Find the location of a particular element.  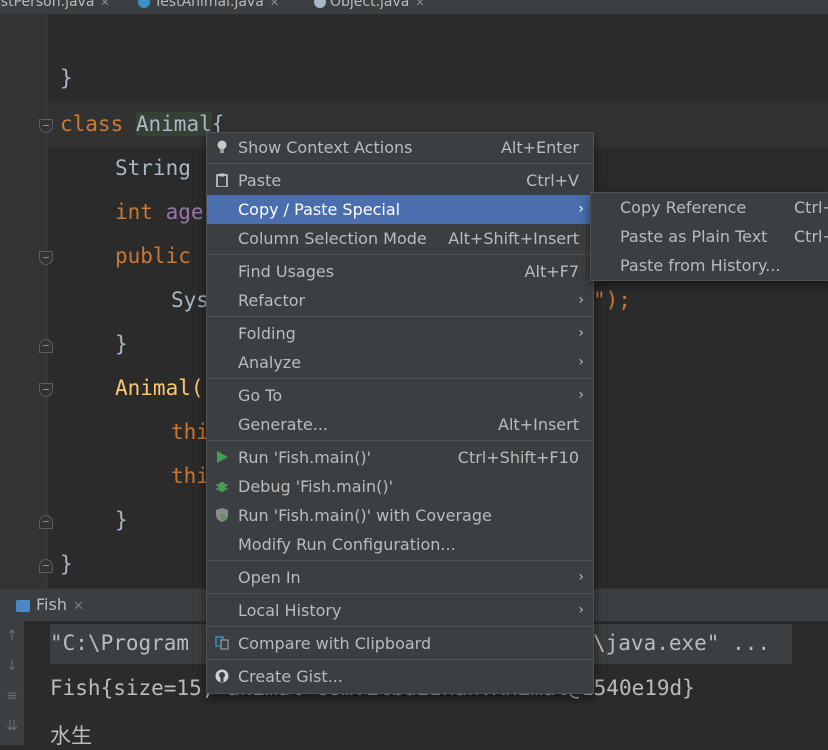

menu-item-label: Open In is located at coordinates (269, 577).